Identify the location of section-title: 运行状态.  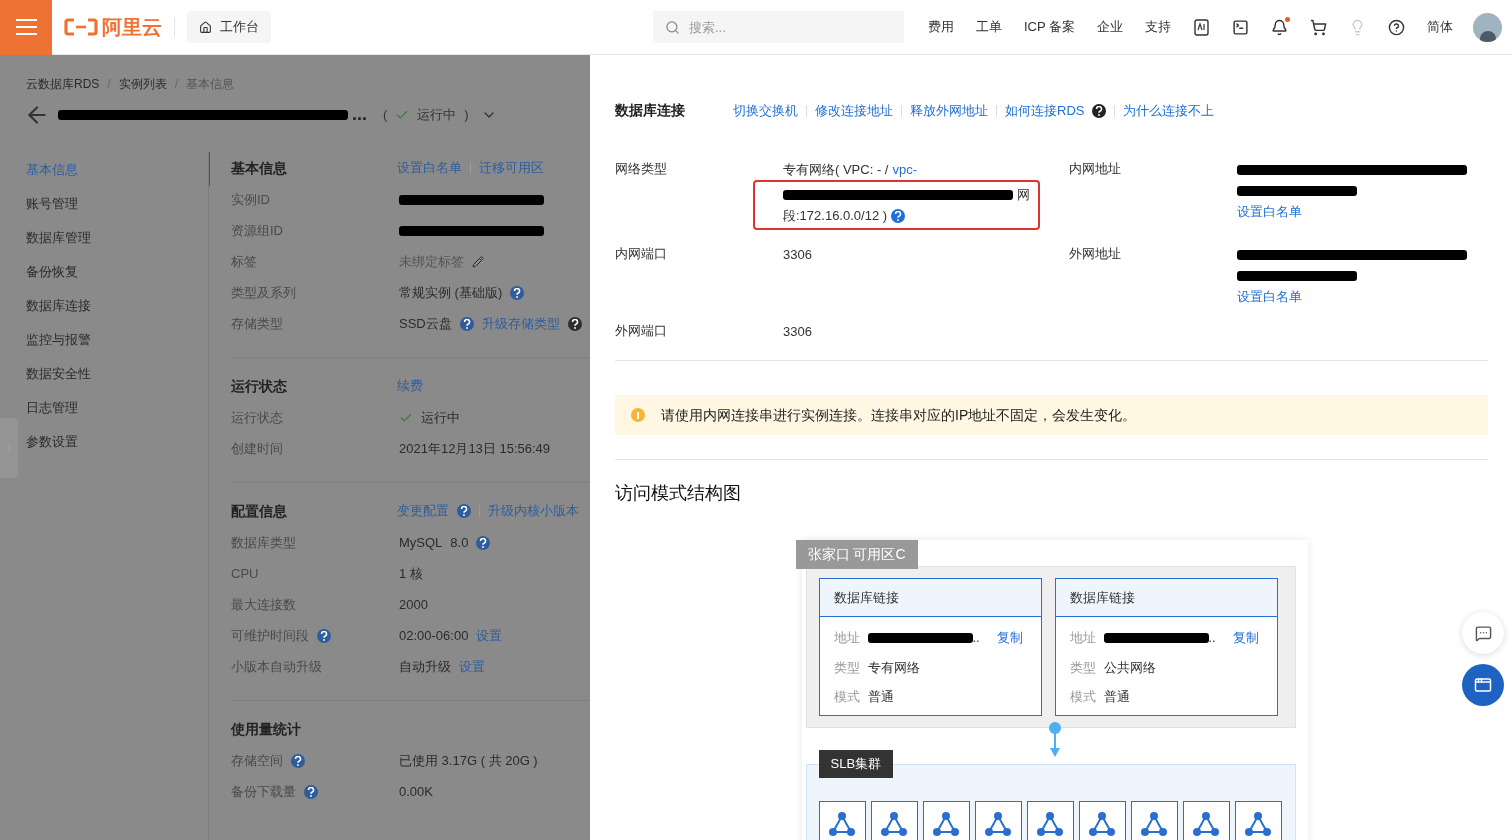
(259, 386).